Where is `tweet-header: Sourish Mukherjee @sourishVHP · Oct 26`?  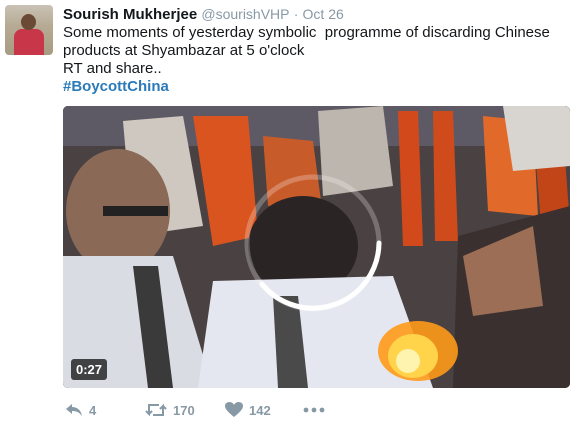 tweet-header: Sourish Mukherjee @sourishVHP · Oct 26 is located at coordinates (203, 14).